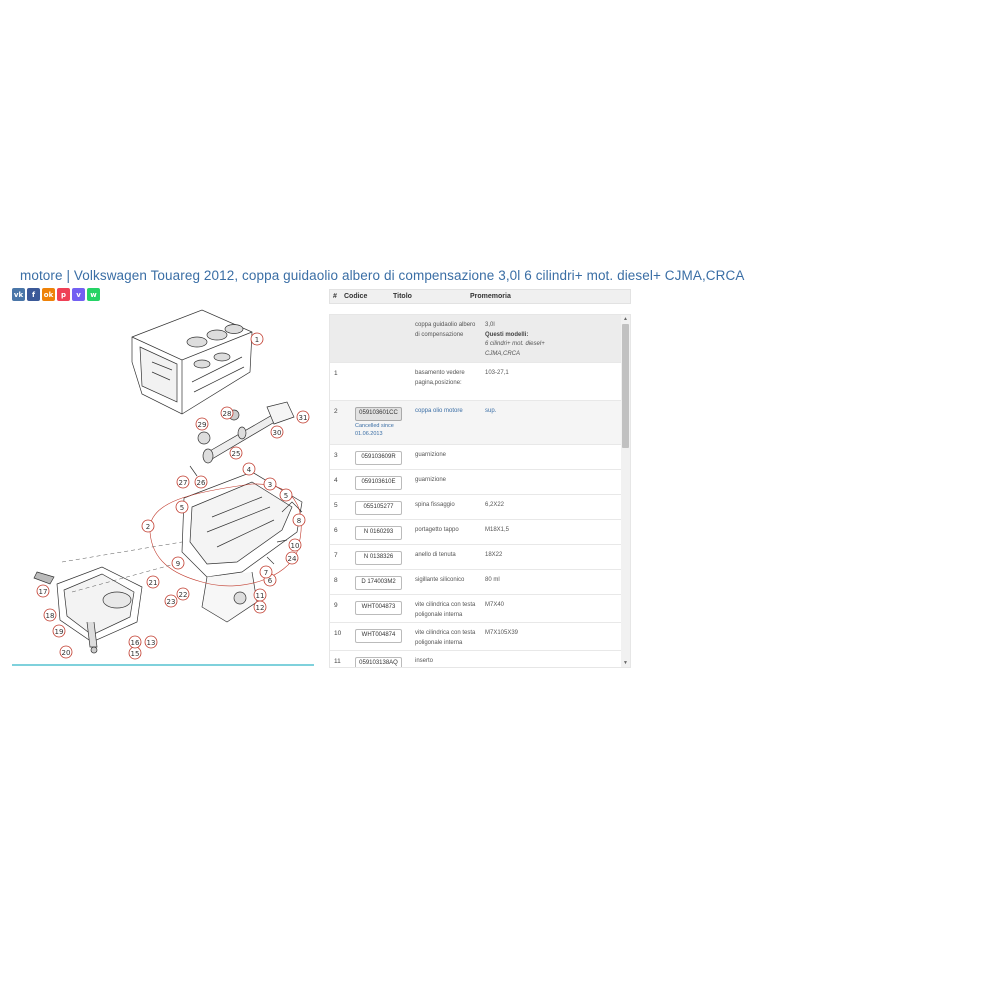 The width and height of the screenshot is (1000, 1000). I want to click on callout-22: 22, so click(183, 595).